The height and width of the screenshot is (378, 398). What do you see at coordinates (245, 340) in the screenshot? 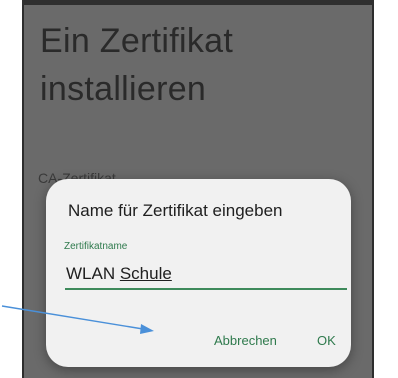
I see `cancel-button: Abbrechen` at bounding box center [245, 340].